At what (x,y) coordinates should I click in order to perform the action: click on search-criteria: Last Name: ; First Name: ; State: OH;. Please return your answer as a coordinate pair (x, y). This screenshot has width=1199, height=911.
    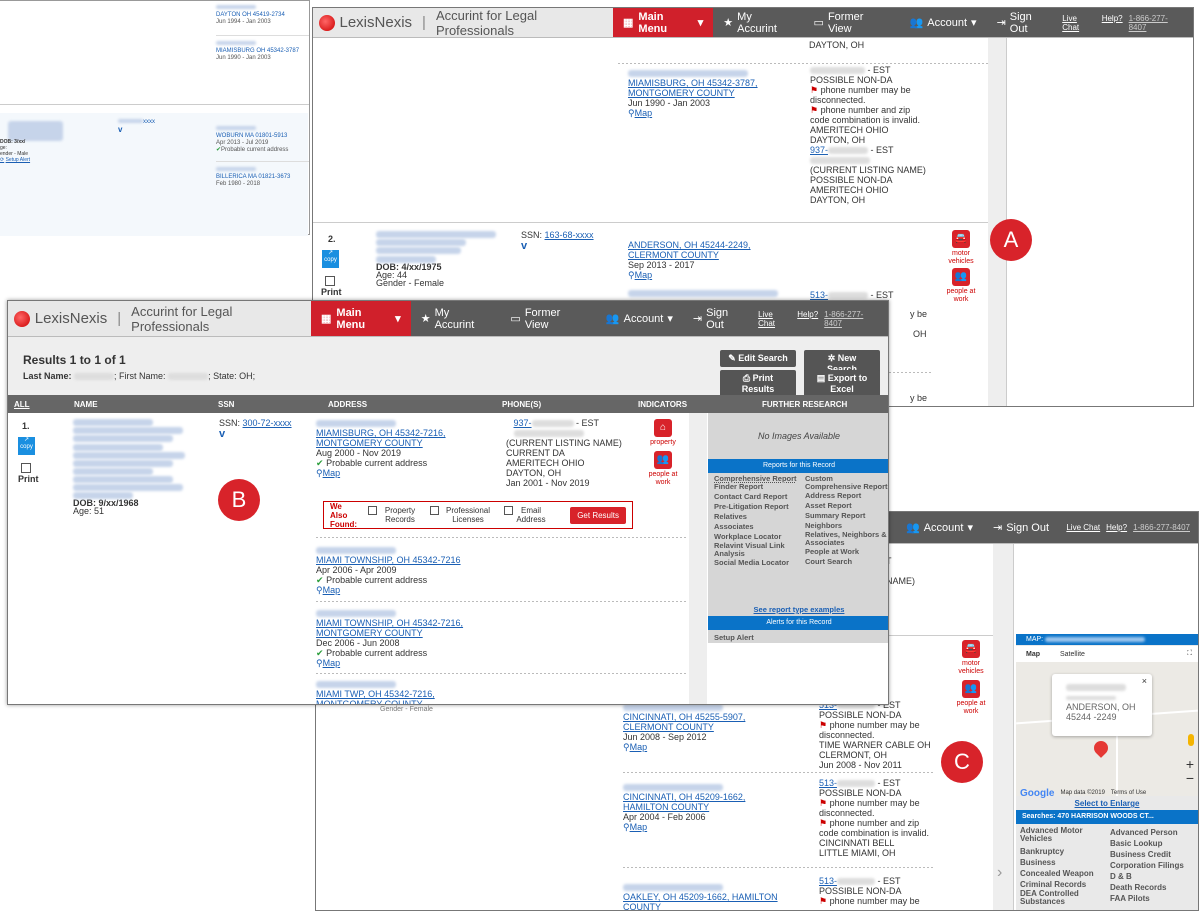
    Looking at the image, I should click on (139, 376).